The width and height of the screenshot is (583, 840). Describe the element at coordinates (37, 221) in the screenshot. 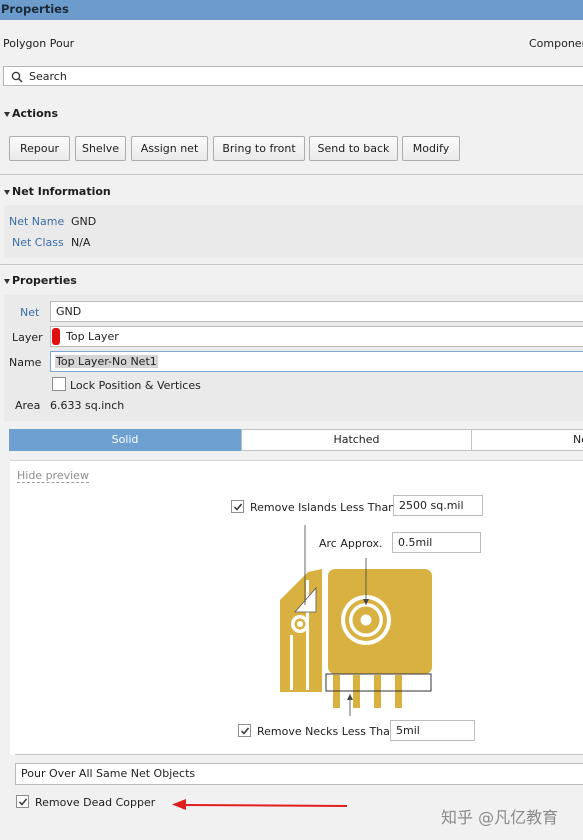

I see `net-name-label: Net Name` at that location.